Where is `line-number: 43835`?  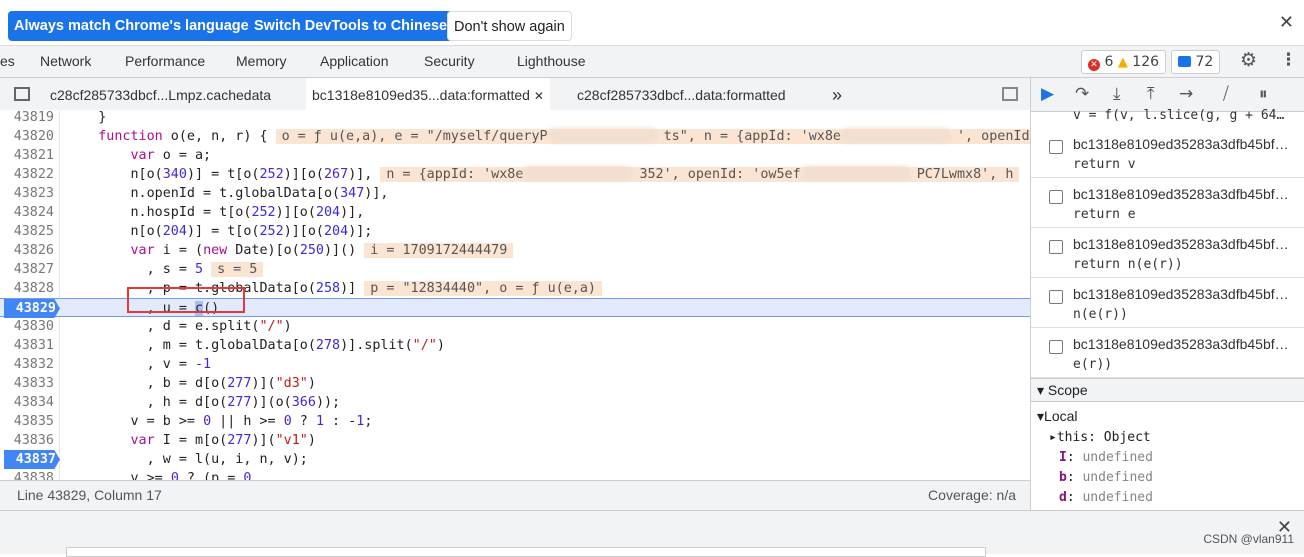 line-number: 43835 is located at coordinates (31, 421).